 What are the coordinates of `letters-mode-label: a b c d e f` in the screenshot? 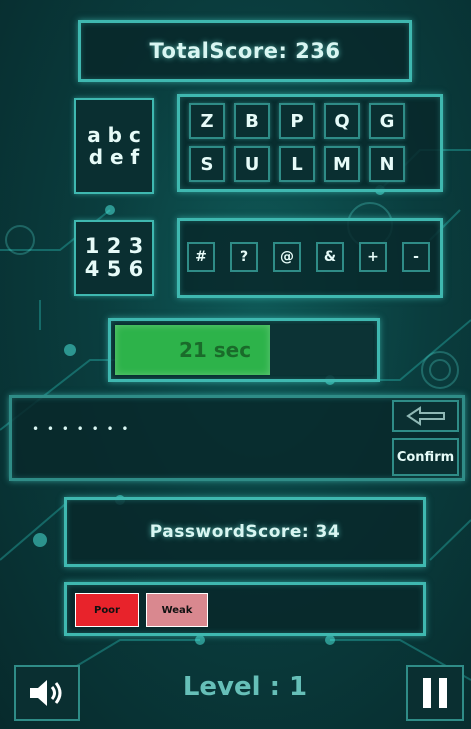 It's located at (114, 146).